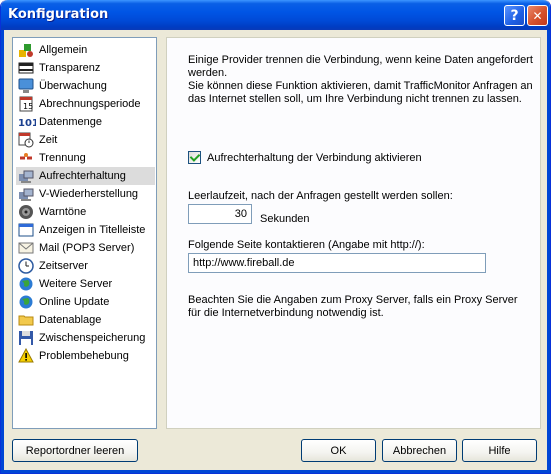 This screenshot has height=474, width=551. I want to click on sidebar-item-problembehebung: Problembehebung, so click(85, 356).